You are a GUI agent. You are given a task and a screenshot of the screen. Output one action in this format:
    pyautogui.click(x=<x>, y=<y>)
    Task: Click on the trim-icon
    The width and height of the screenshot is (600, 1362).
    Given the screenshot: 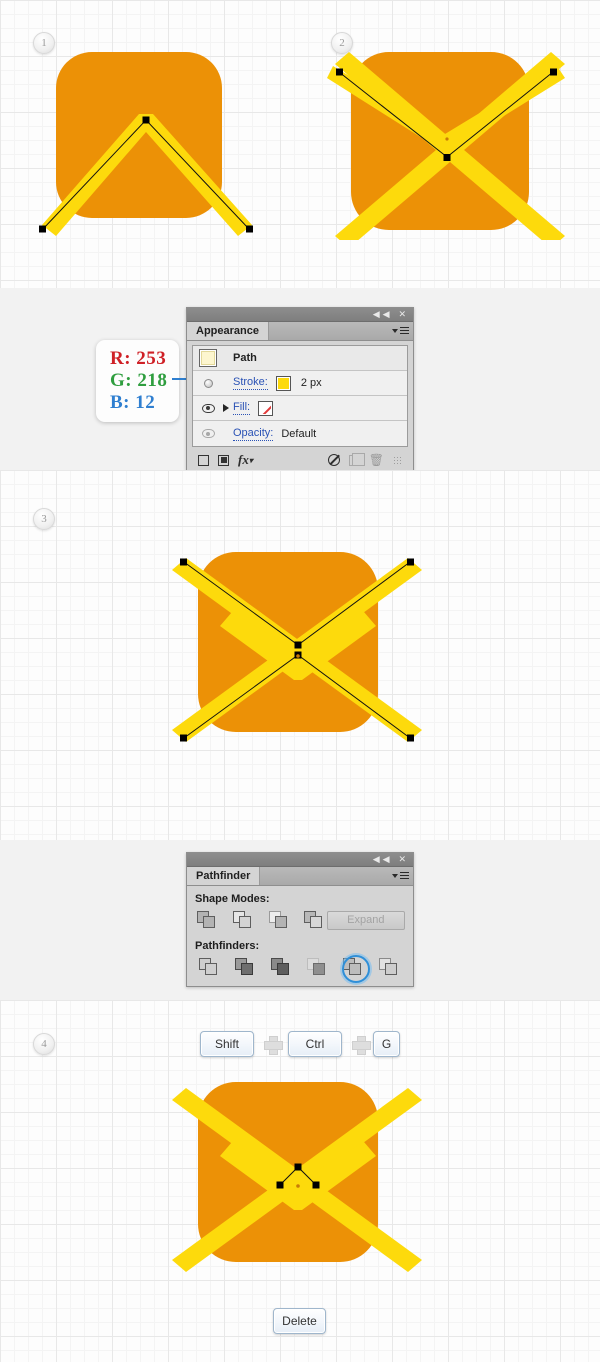 What is the action you would take?
    pyautogui.click(x=245, y=967)
    